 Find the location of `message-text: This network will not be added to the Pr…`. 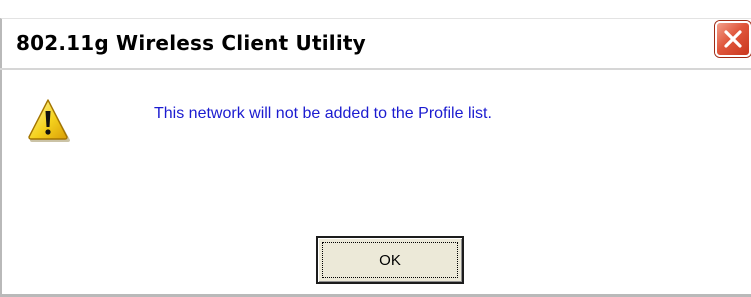

message-text: This network will not be added to the Pr… is located at coordinates (323, 113).